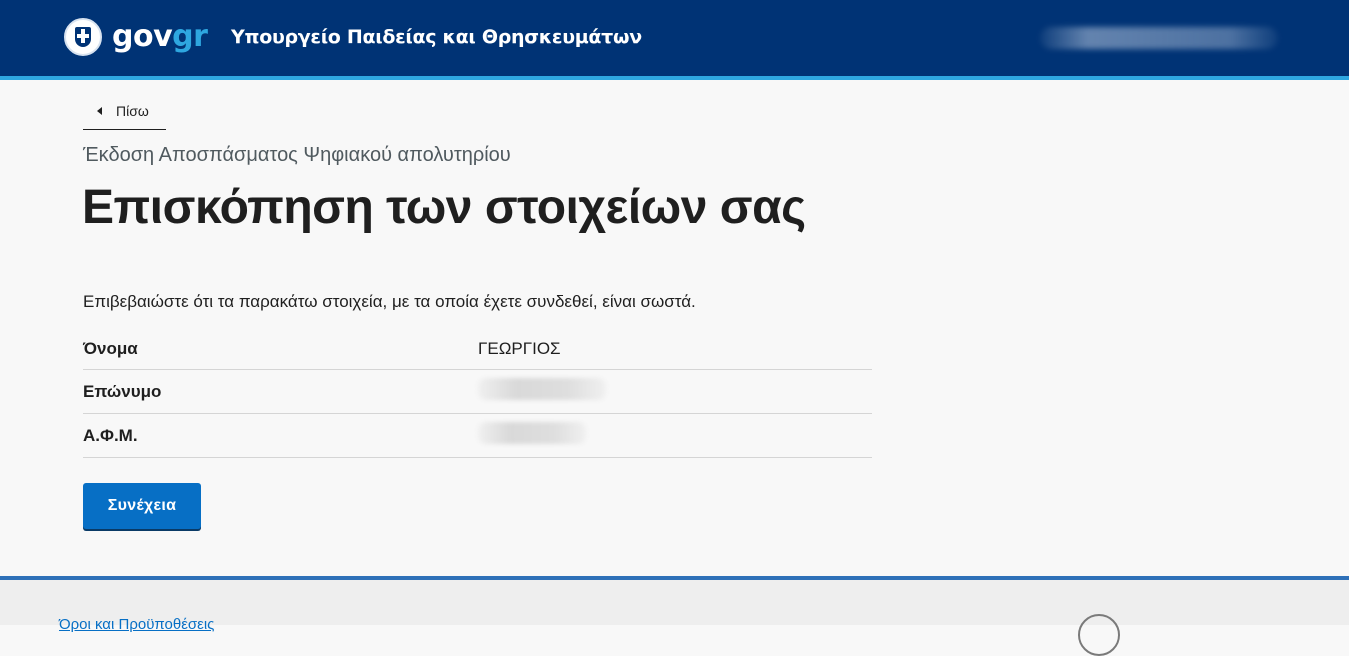 The width and height of the screenshot is (1349, 656). What do you see at coordinates (1099, 635) in the screenshot?
I see `hellenic-republic-emblem-icon` at bounding box center [1099, 635].